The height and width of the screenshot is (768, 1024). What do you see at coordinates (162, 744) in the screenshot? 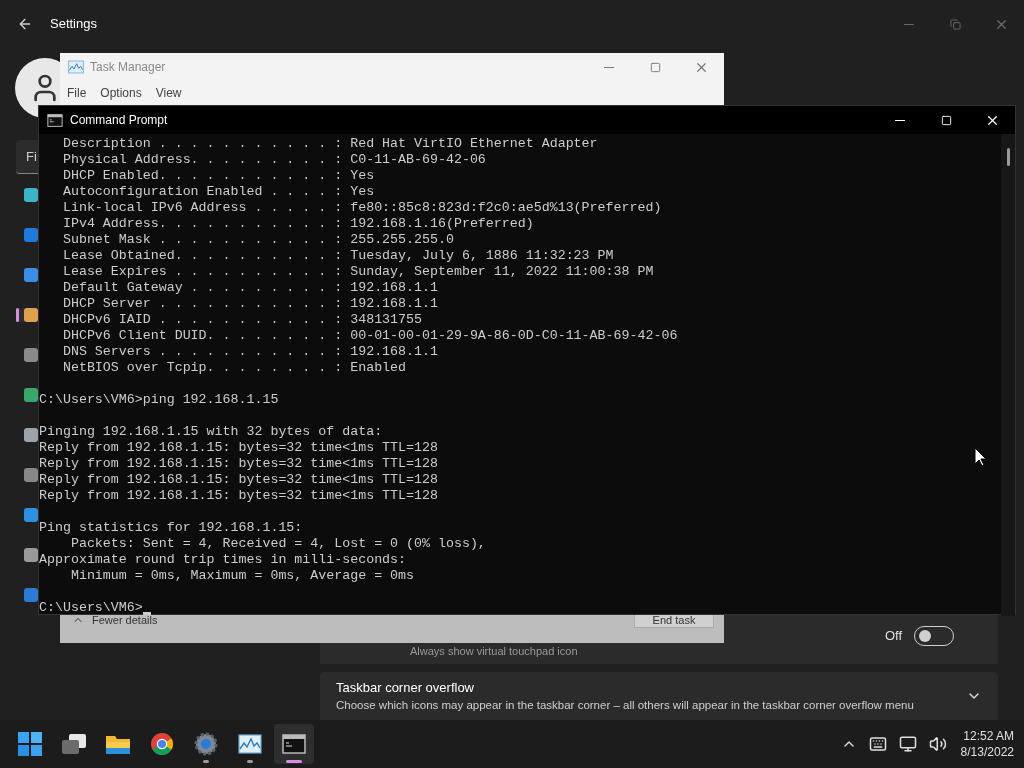
I see `browser-icon` at bounding box center [162, 744].